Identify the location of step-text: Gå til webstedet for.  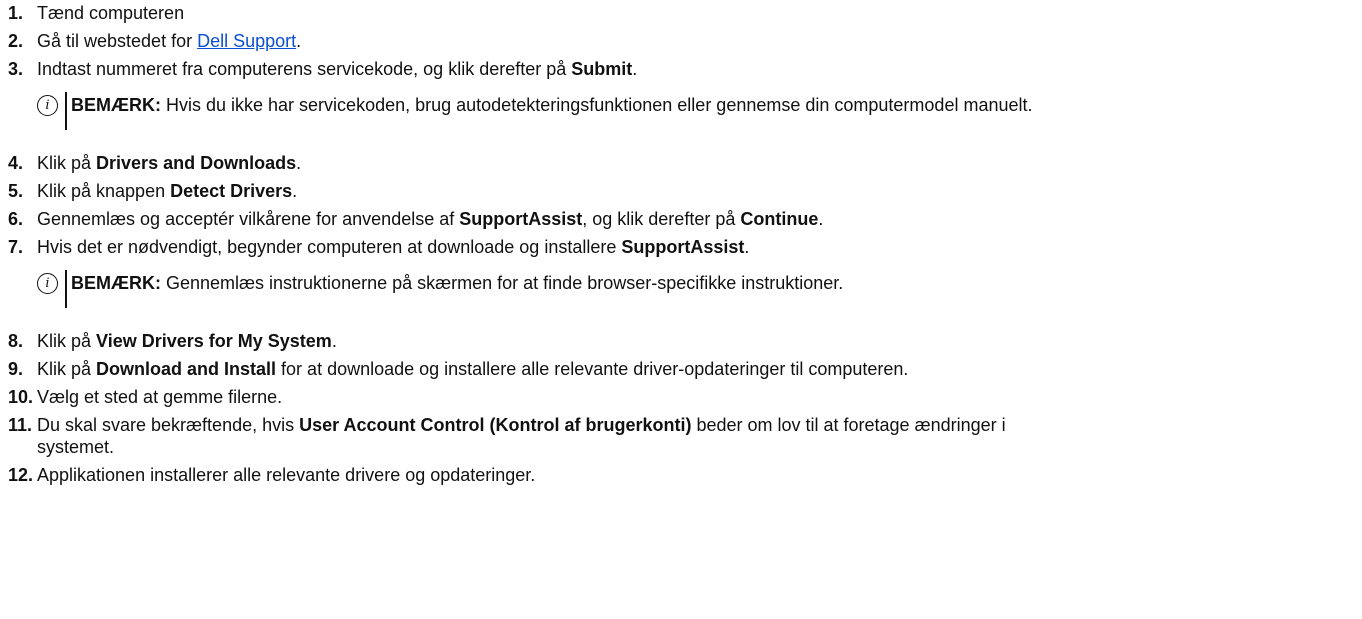
(117, 41).